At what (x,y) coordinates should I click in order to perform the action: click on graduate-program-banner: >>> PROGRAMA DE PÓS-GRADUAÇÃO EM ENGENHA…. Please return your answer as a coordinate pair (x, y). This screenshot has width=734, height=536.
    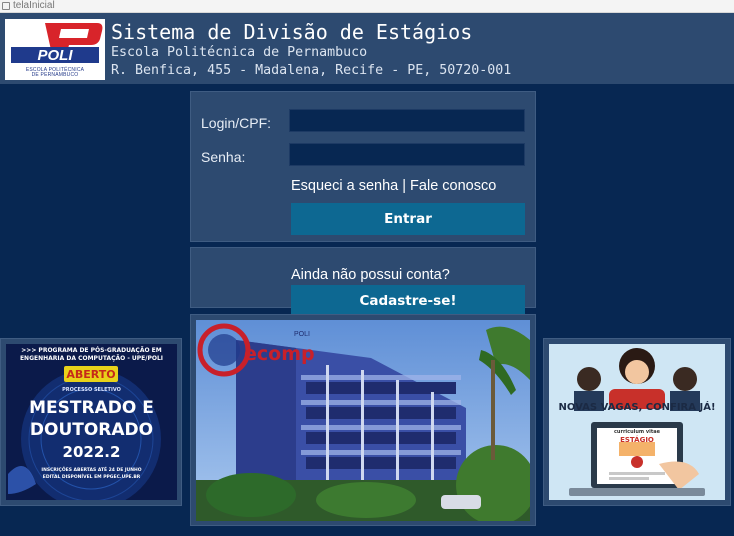
    Looking at the image, I should click on (91, 422).